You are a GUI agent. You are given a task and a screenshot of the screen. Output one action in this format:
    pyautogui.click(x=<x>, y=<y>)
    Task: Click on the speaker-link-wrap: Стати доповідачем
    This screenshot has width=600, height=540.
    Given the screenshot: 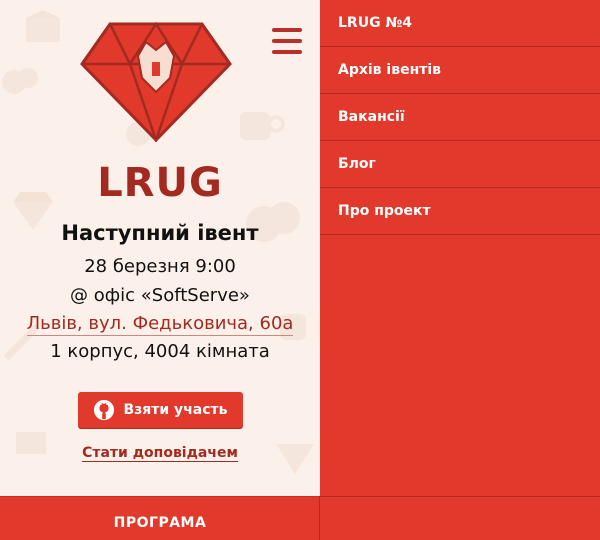 What is the action you would take?
    pyautogui.click(x=160, y=453)
    